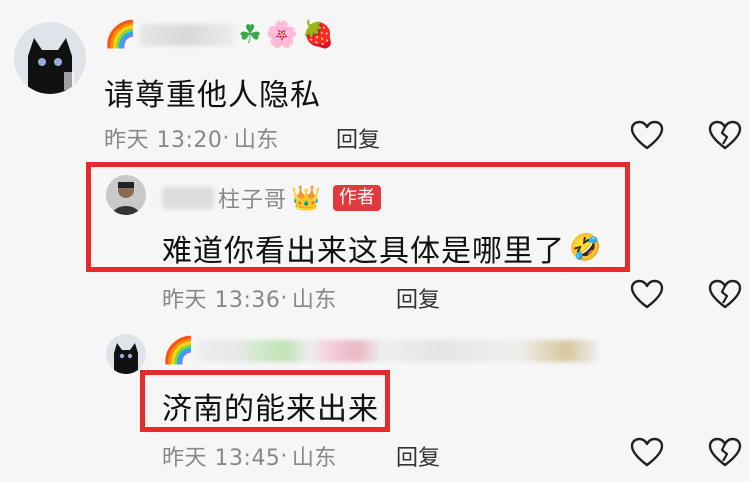 Image resolution: width=750 pixels, height=482 pixels. I want to click on author-avatar, so click(126, 195).